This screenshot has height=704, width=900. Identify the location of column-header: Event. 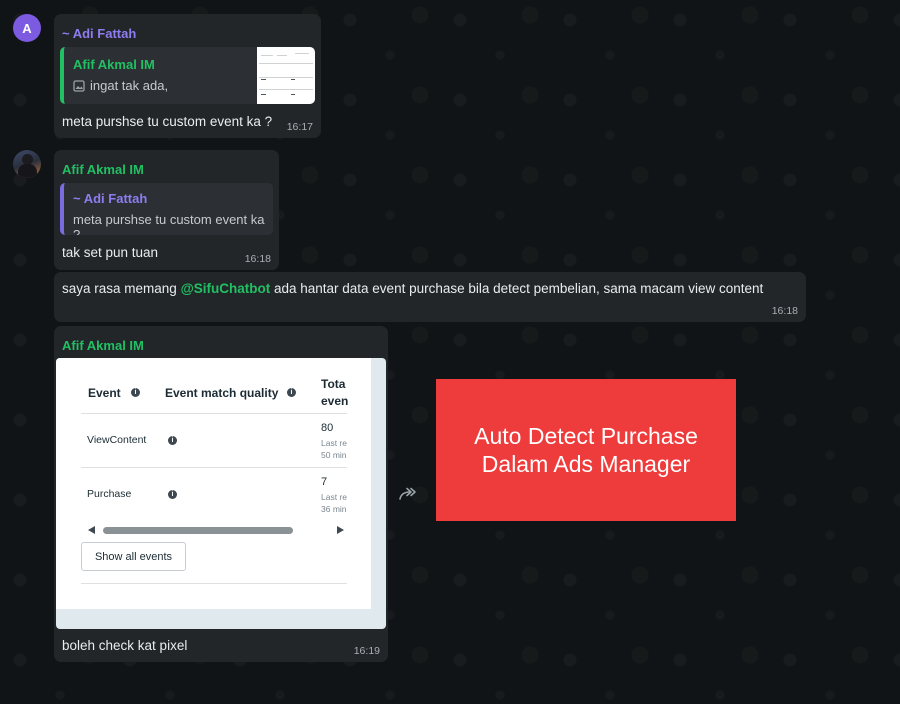
(104, 393).